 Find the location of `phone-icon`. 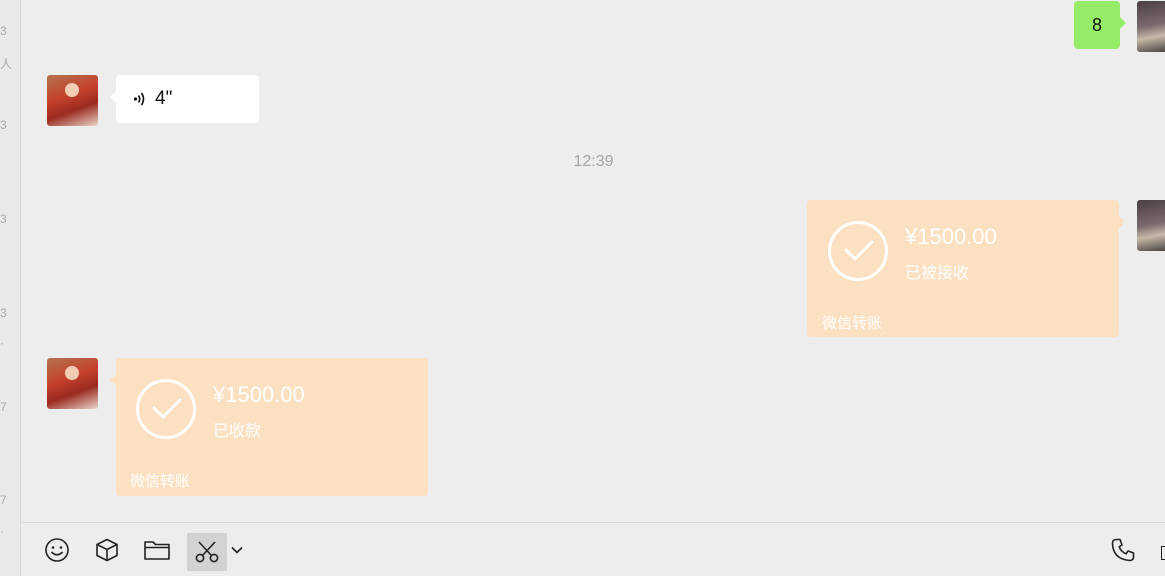

phone-icon is located at coordinates (1123, 550).